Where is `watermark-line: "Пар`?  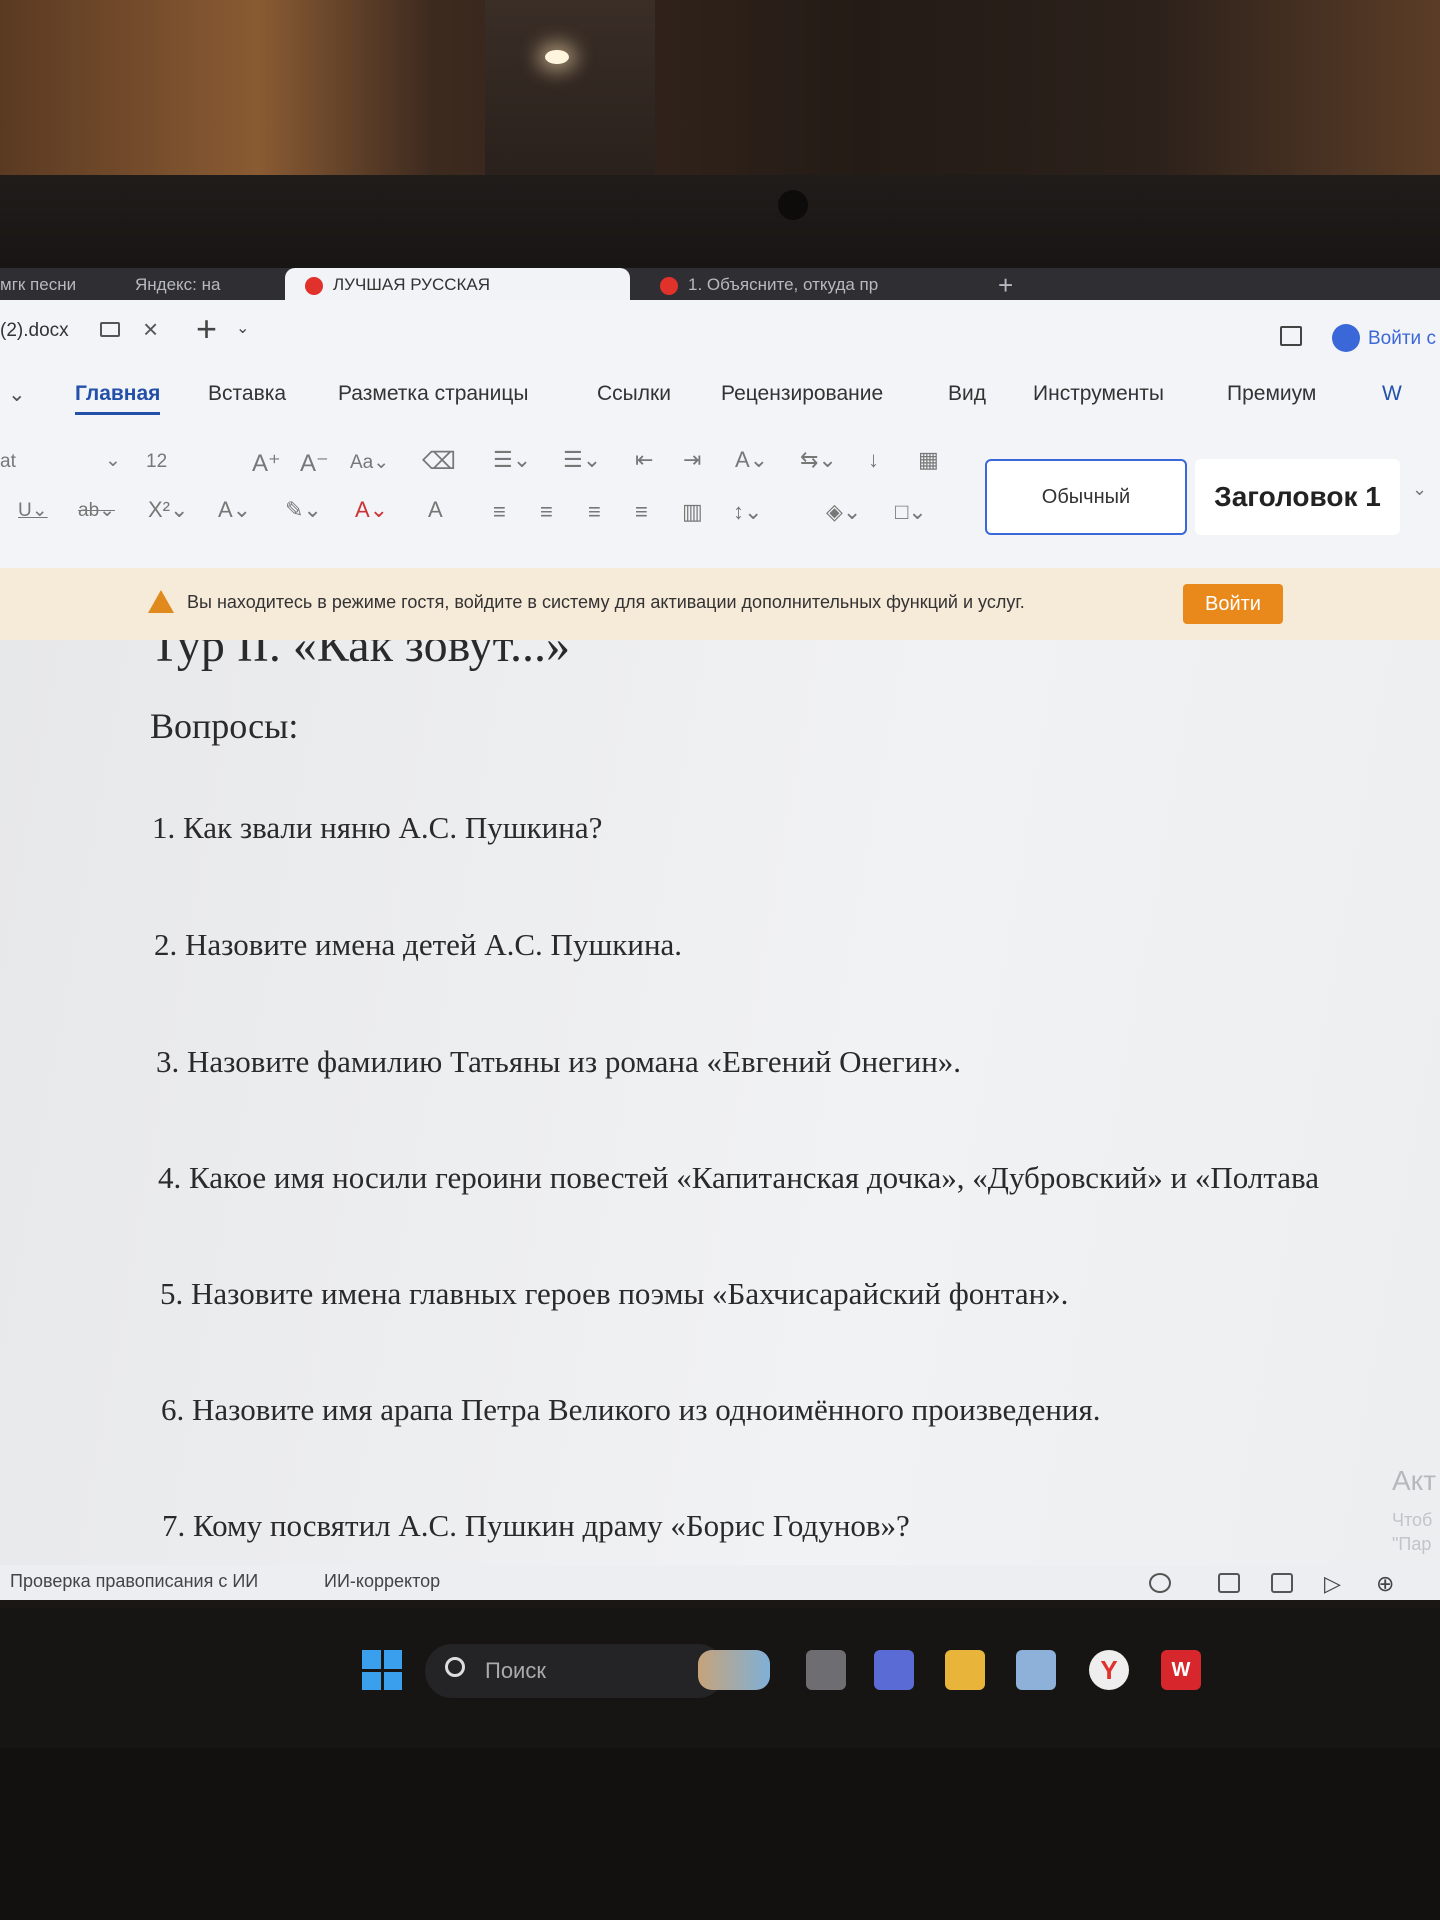
watermark-line: "Пар is located at coordinates (1412, 1544).